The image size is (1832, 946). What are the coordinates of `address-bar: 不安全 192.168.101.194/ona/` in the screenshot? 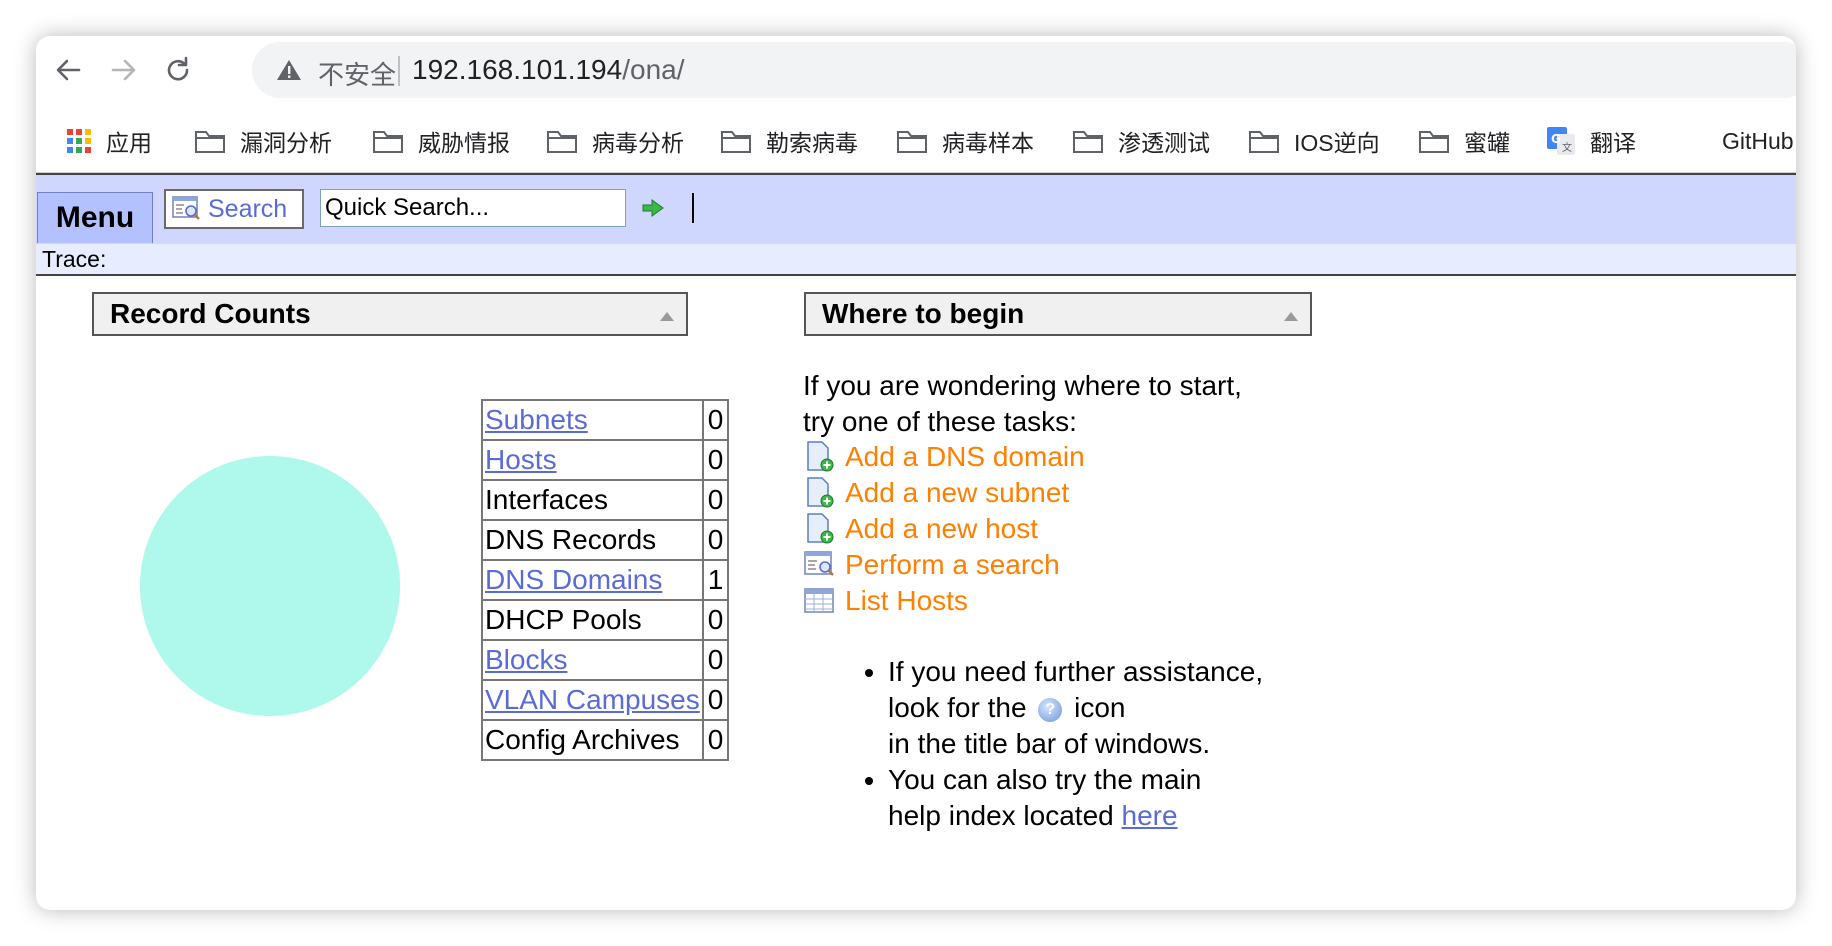 It's located at (1024, 70).